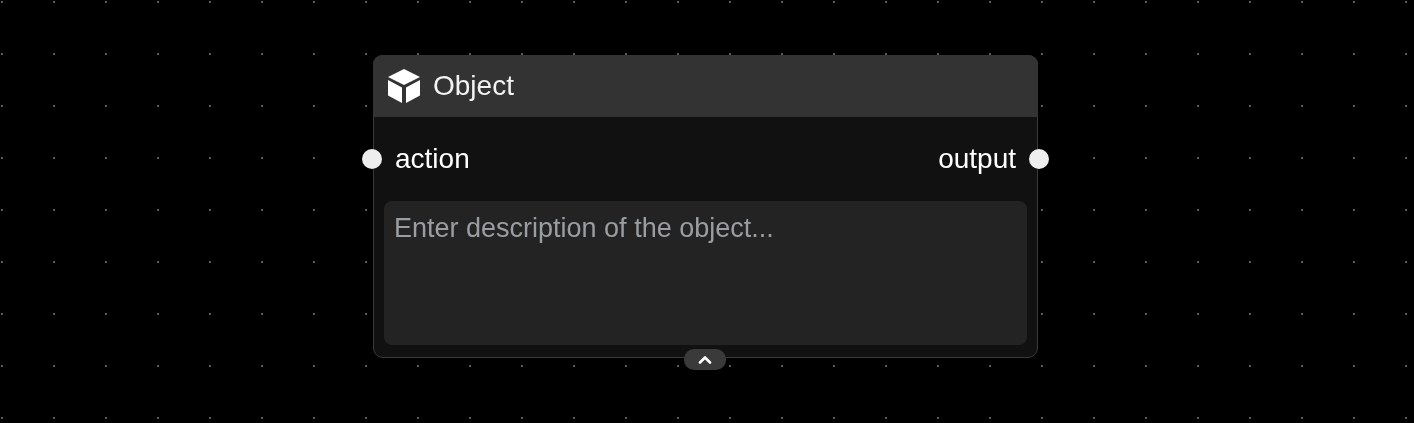  I want to click on node-title: Object, so click(473, 86).